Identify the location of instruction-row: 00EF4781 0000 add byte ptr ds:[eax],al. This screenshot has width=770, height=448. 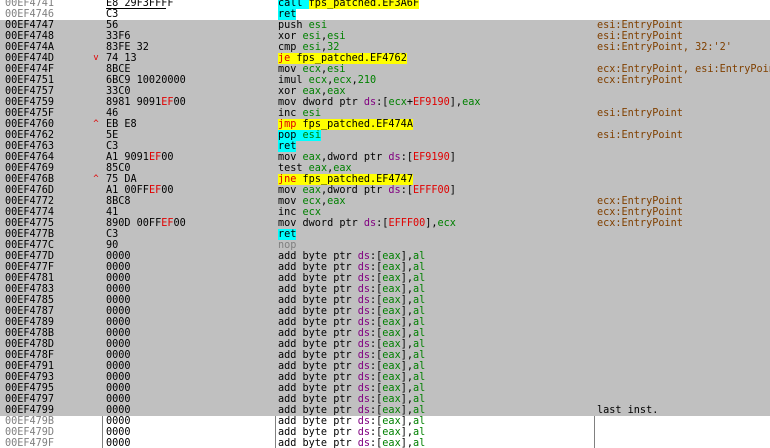
(385, 278).